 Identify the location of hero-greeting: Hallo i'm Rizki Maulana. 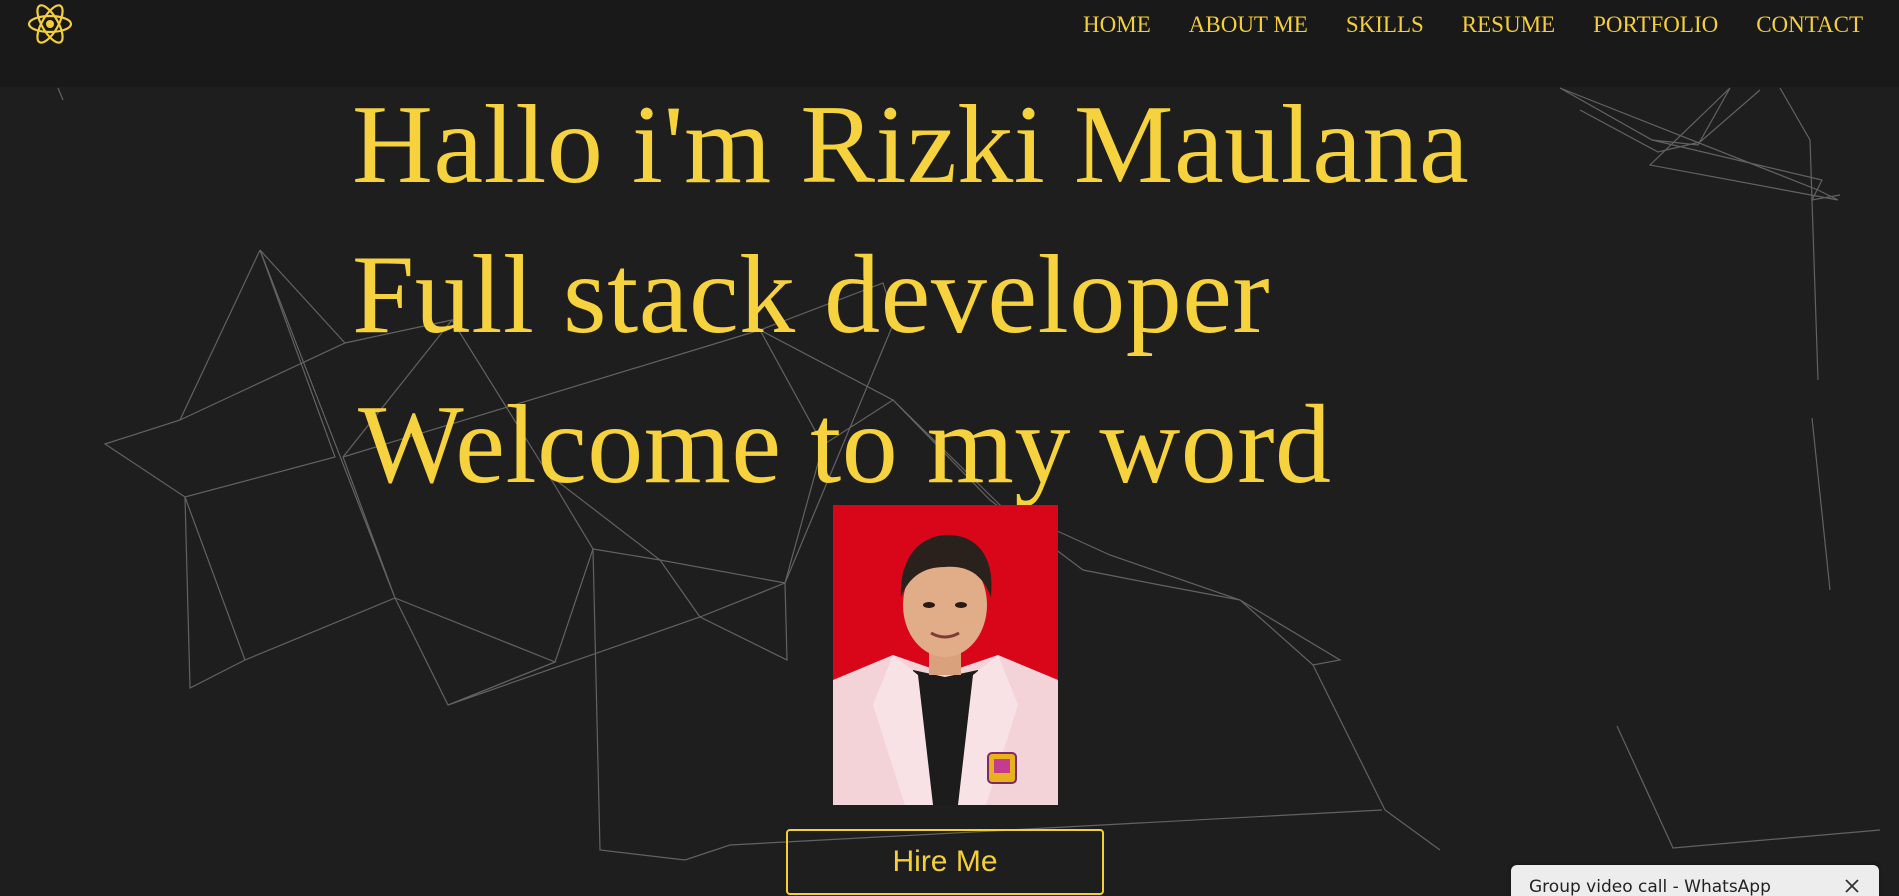
(911, 145).